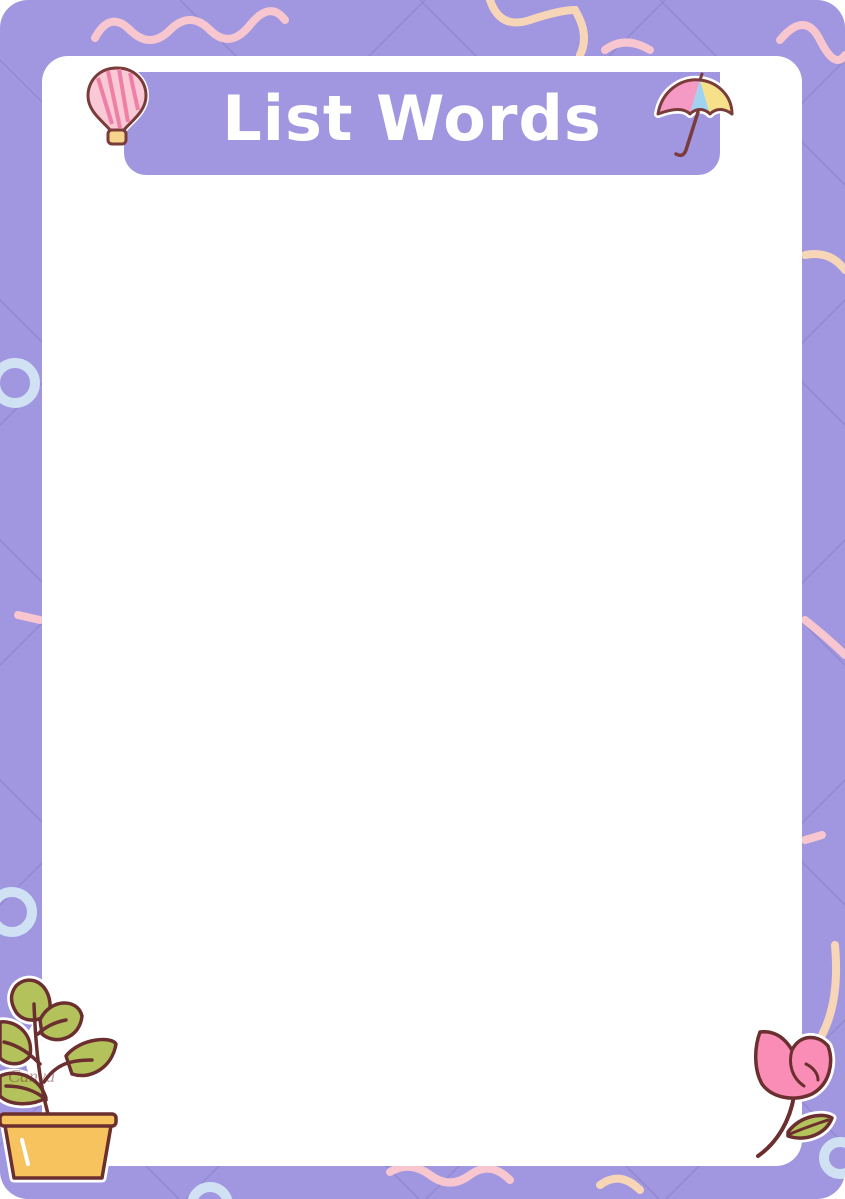  Describe the element at coordinates (695, 115) in the screenshot. I see `umbrella-icon` at that location.